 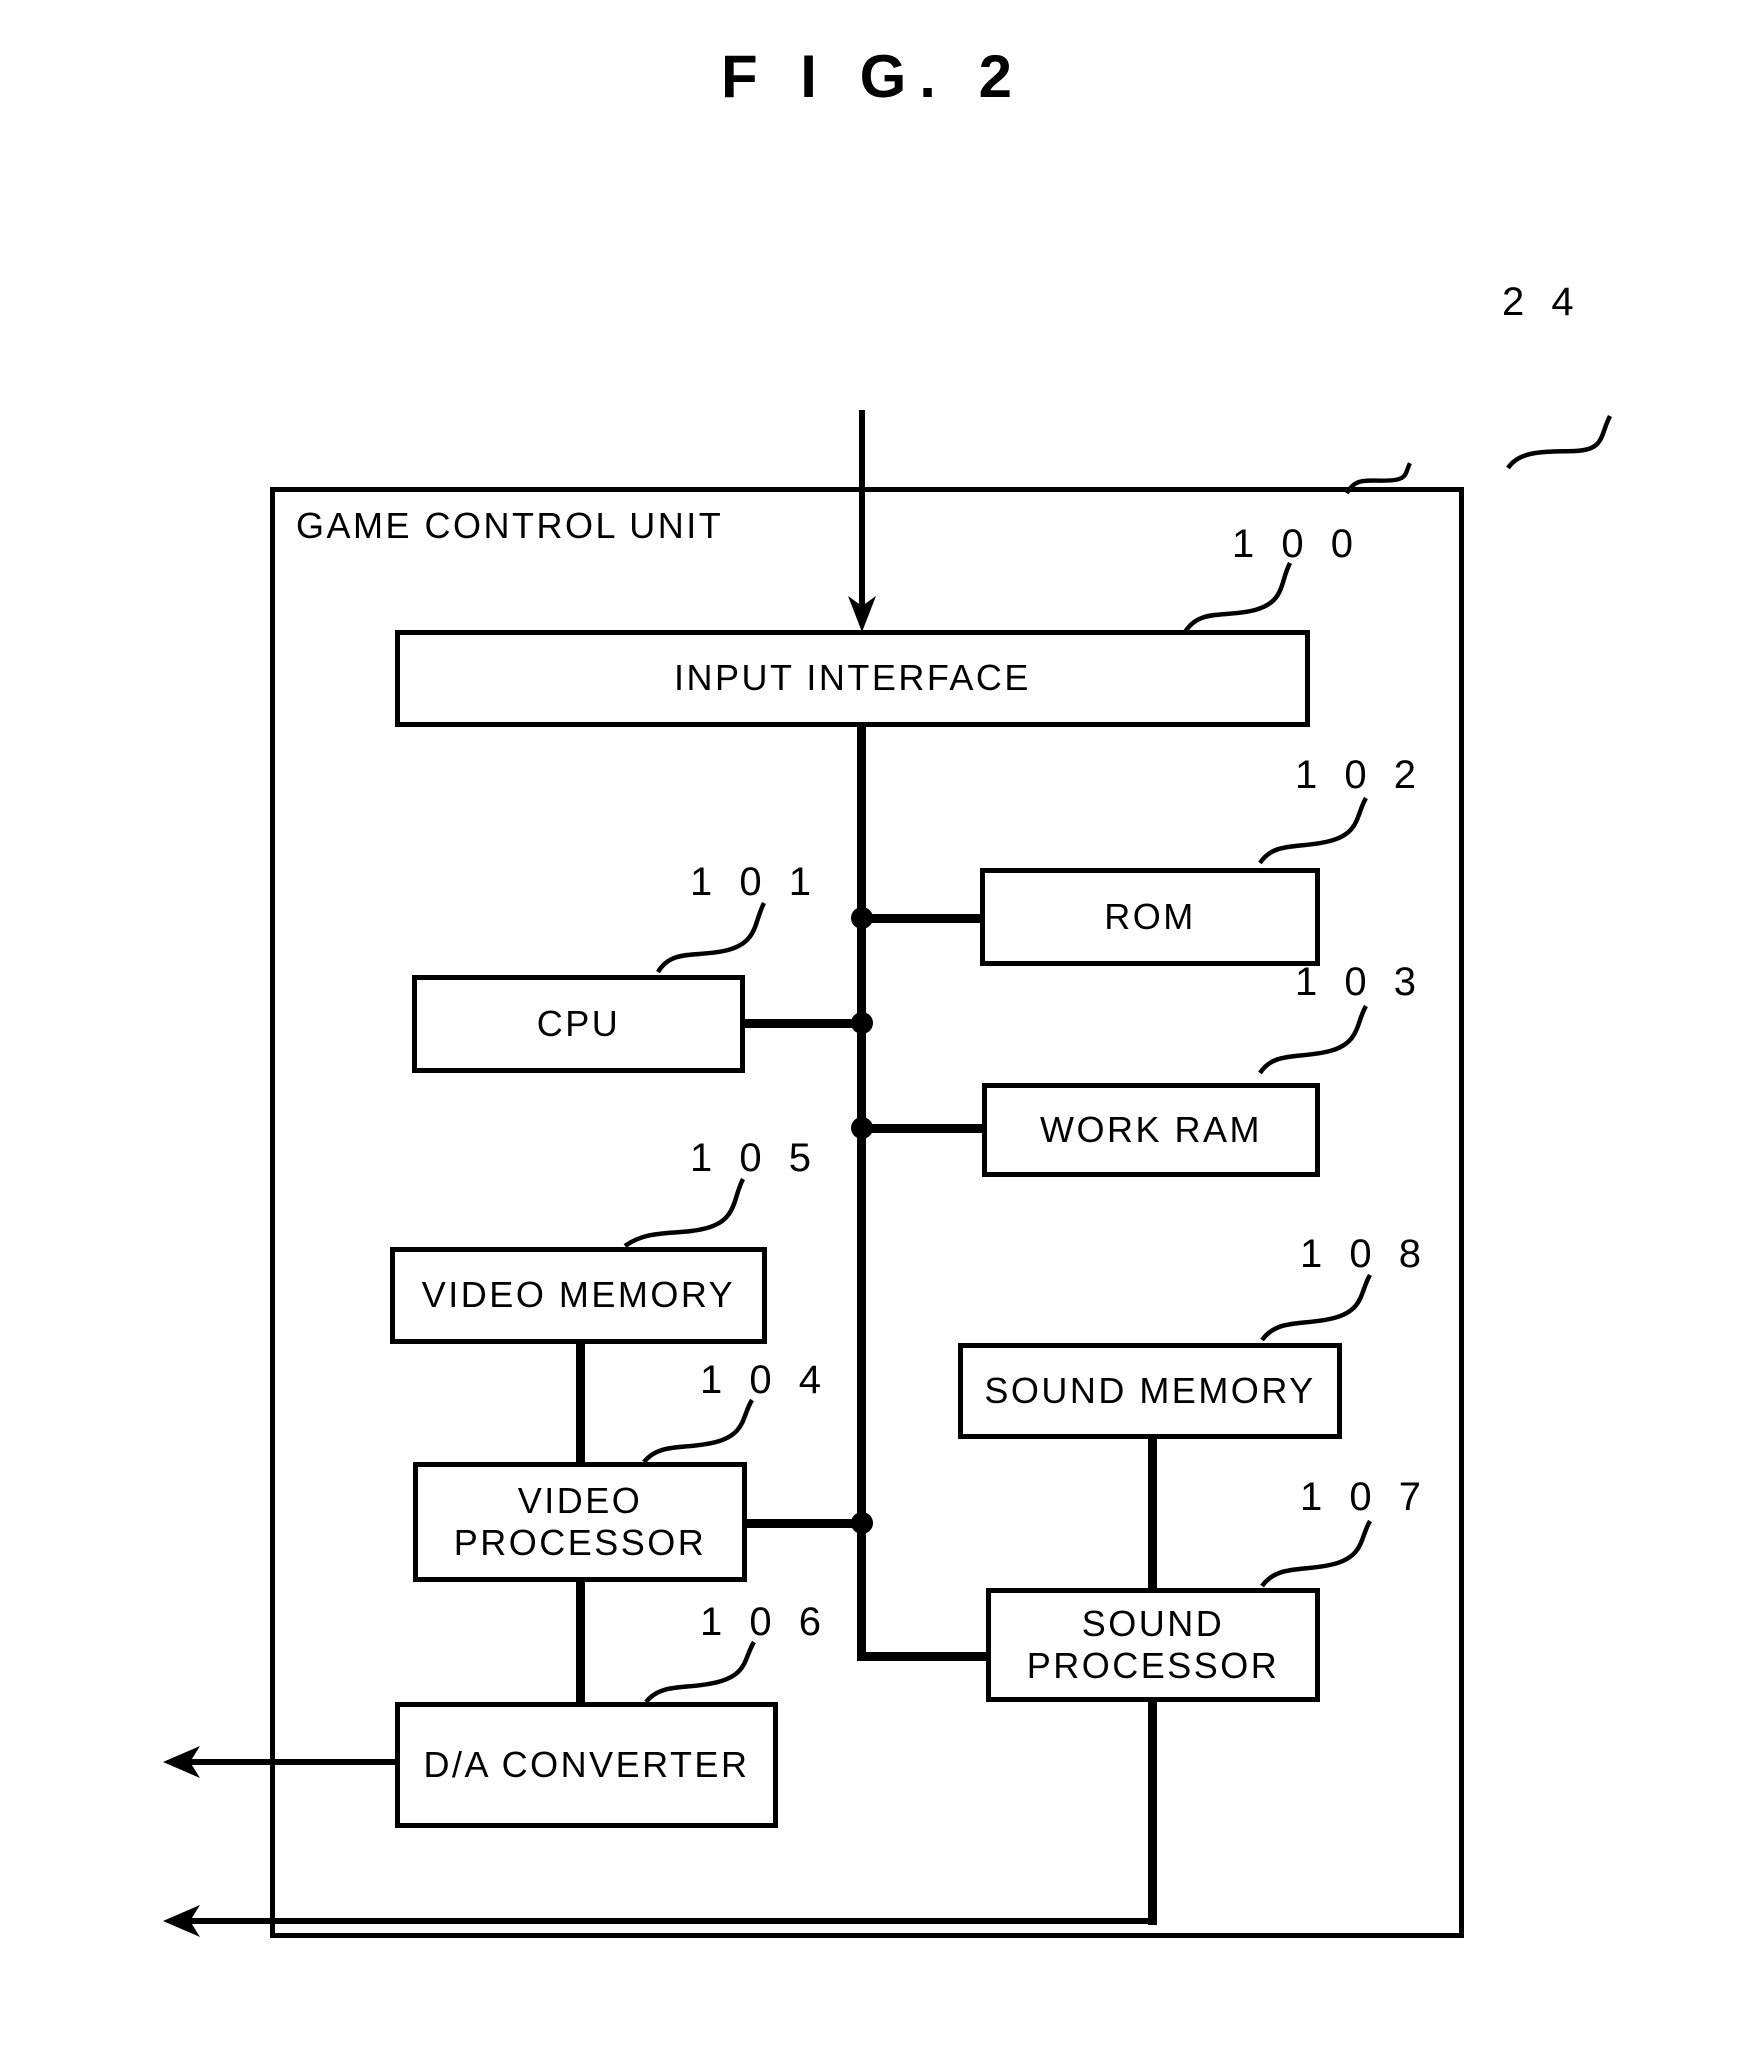 I want to click on block-sound-processor-label-line2: PROCESSOR, so click(x=1153, y=1665).